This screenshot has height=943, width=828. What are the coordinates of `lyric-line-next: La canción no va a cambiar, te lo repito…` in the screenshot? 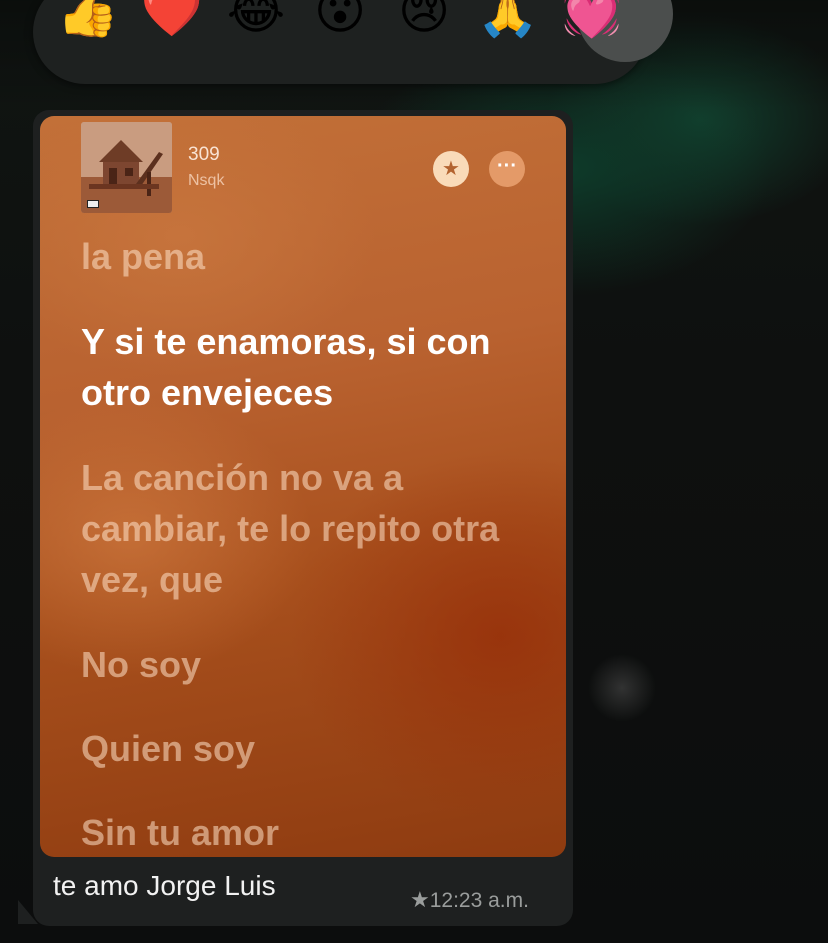 It's located at (290, 528).